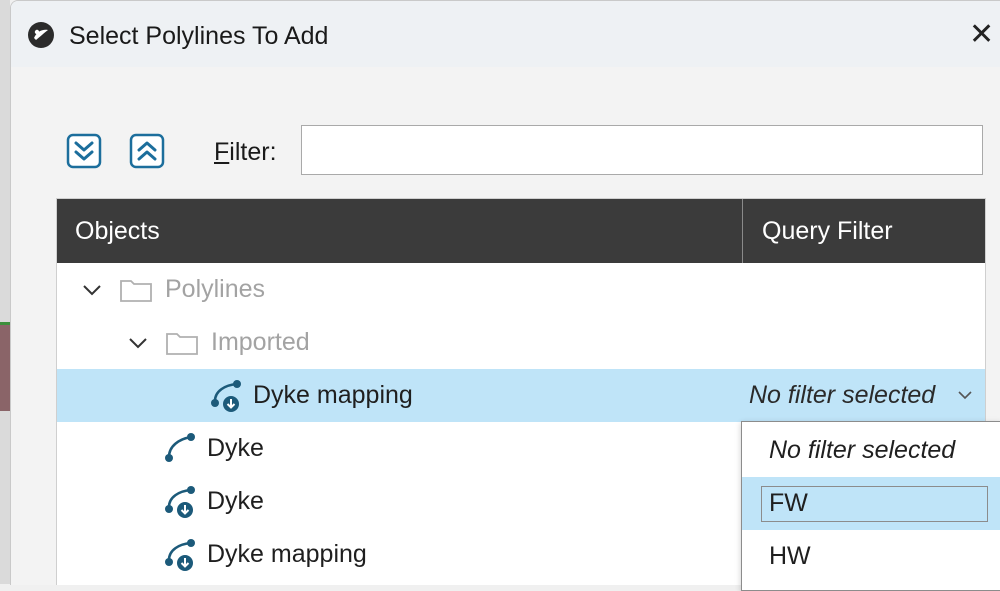 This screenshot has width=1000, height=591. What do you see at coordinates (521, 395) in the screenshot?
I see `tree-row-dyke-mapping-selected: Dyke mapping No filter selected` at bounding box center [521, 395].